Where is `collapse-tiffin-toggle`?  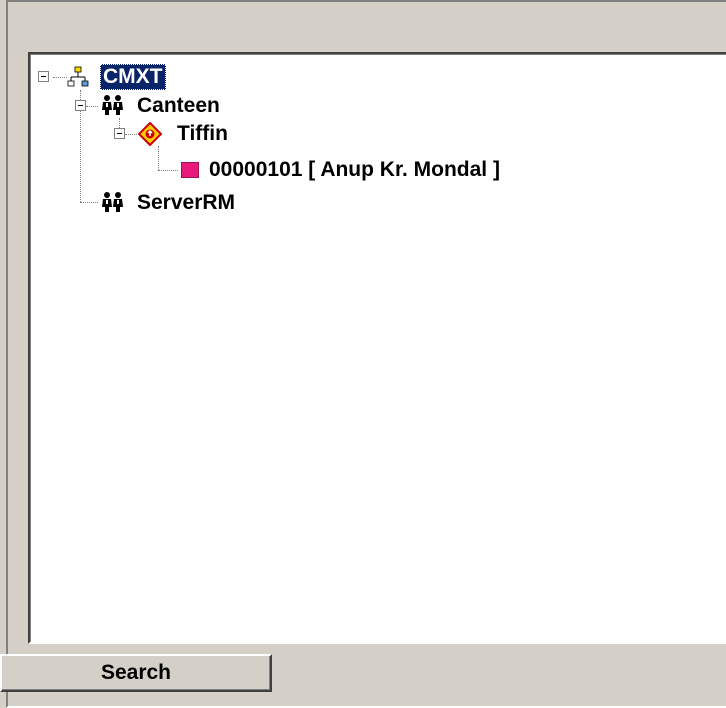
collapse-tiffin-toggle is located at coordinates (119, 133).